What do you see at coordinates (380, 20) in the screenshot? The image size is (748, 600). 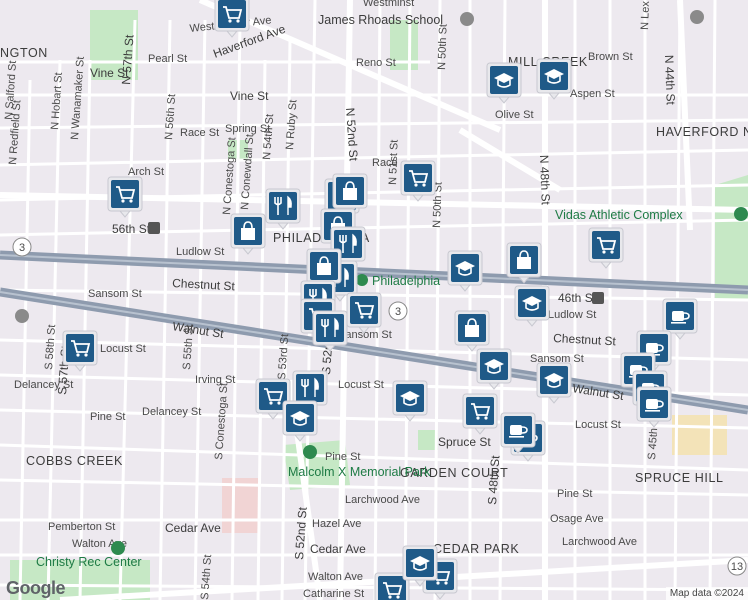 I see `poi-james-rhoads-school: James Rhoads School` at bounding box center [380, 20].